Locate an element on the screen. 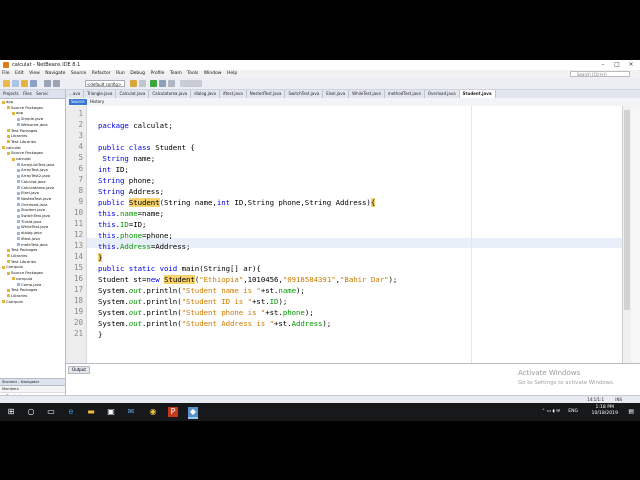 This screenshot has width=640, height=480. undo-icon is located at coordinates (47, 83).